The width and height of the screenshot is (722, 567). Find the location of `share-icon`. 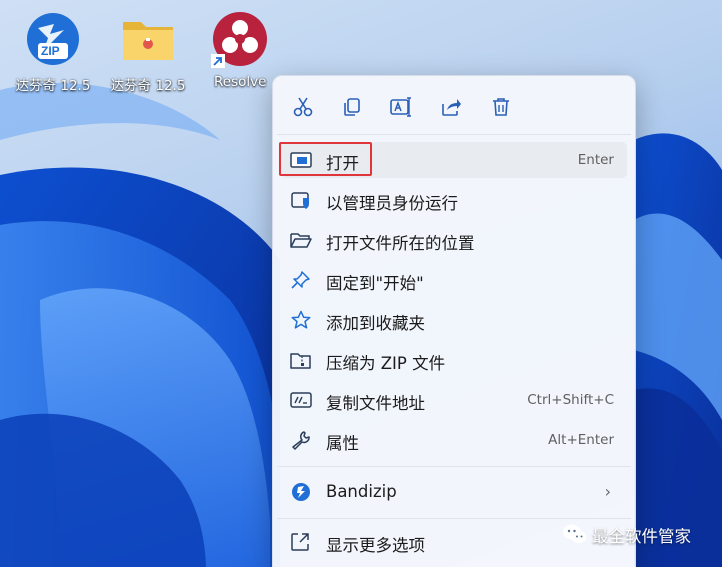

share-icon is located at coordinates (451, 107).